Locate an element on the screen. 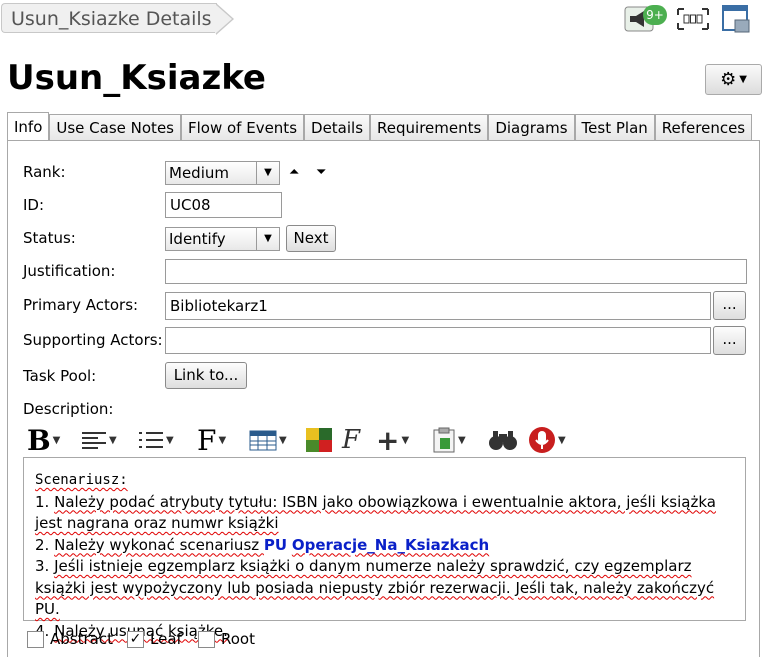 This screenshot has width=765, height=657. breadcrumb-arrow-fill is located at coordinates (223, 19).